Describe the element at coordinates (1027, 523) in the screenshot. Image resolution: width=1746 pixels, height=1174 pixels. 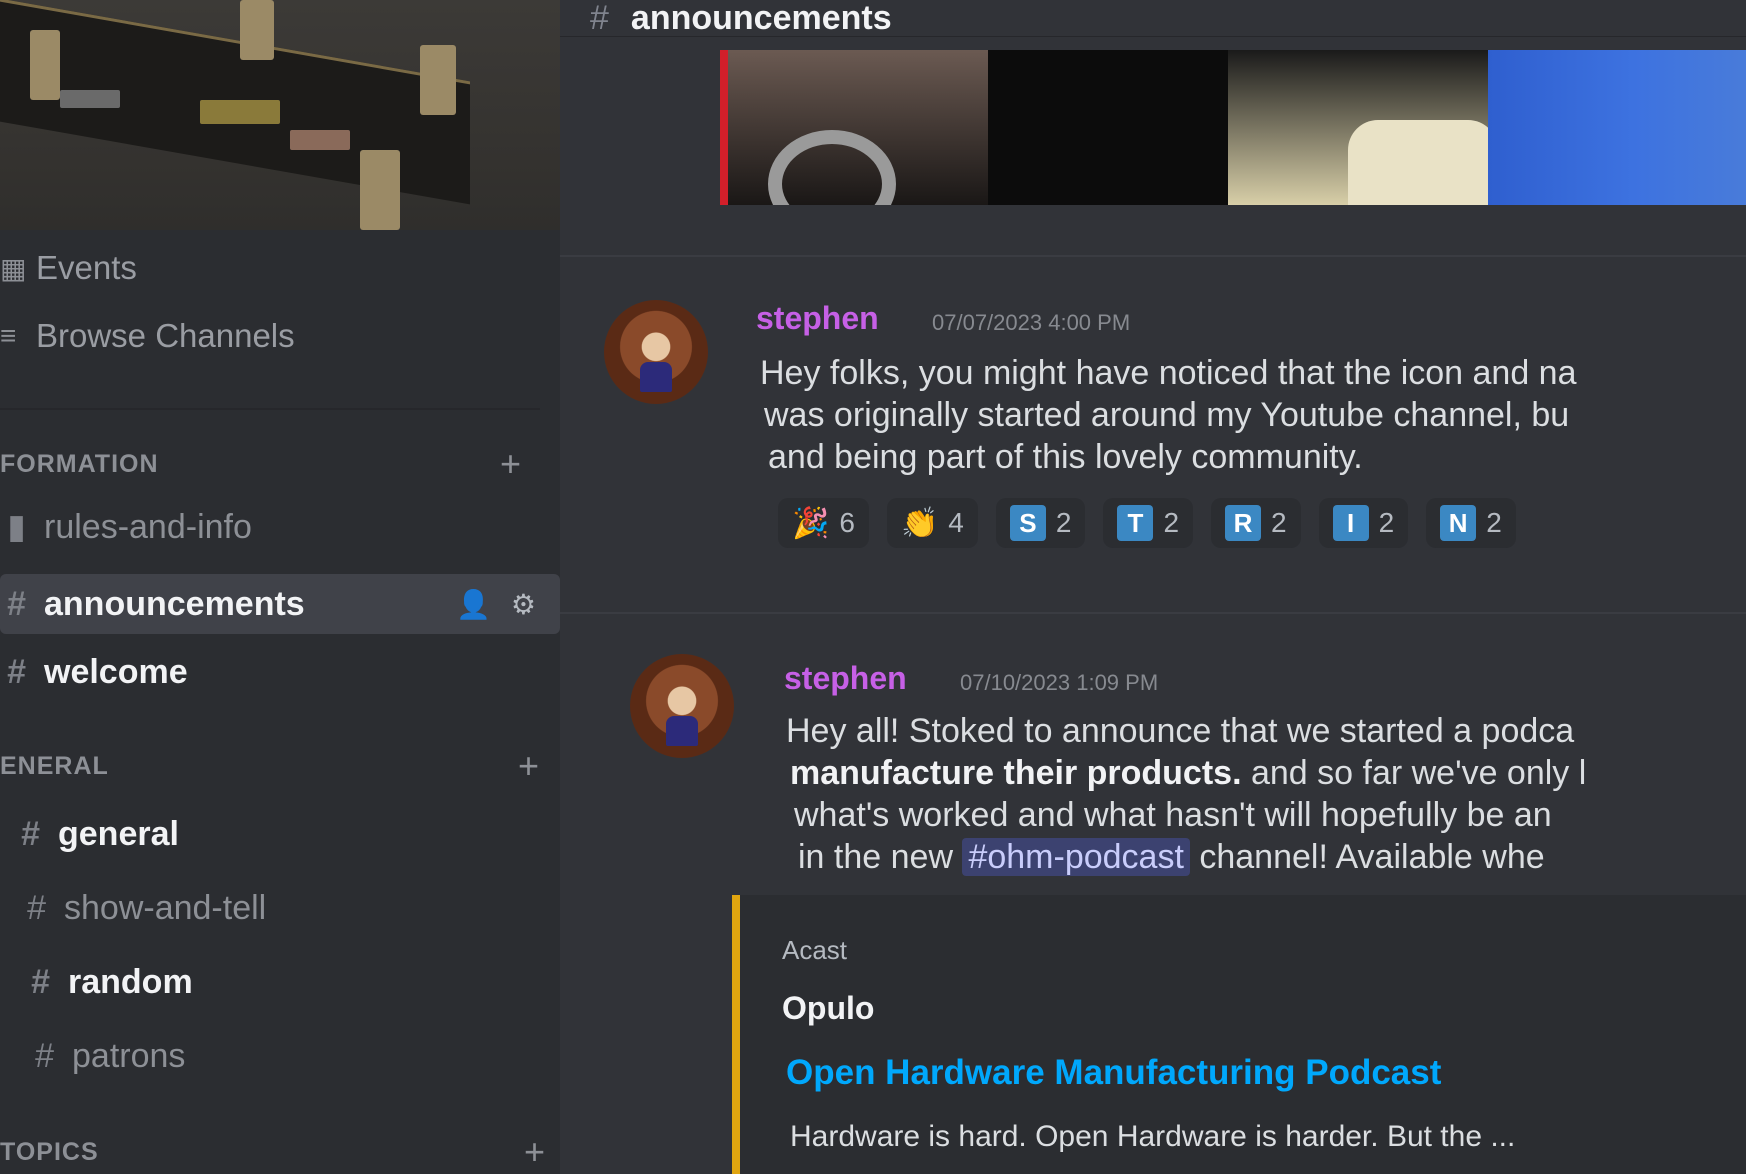
I see `letter-tile-icon: S` at that location.